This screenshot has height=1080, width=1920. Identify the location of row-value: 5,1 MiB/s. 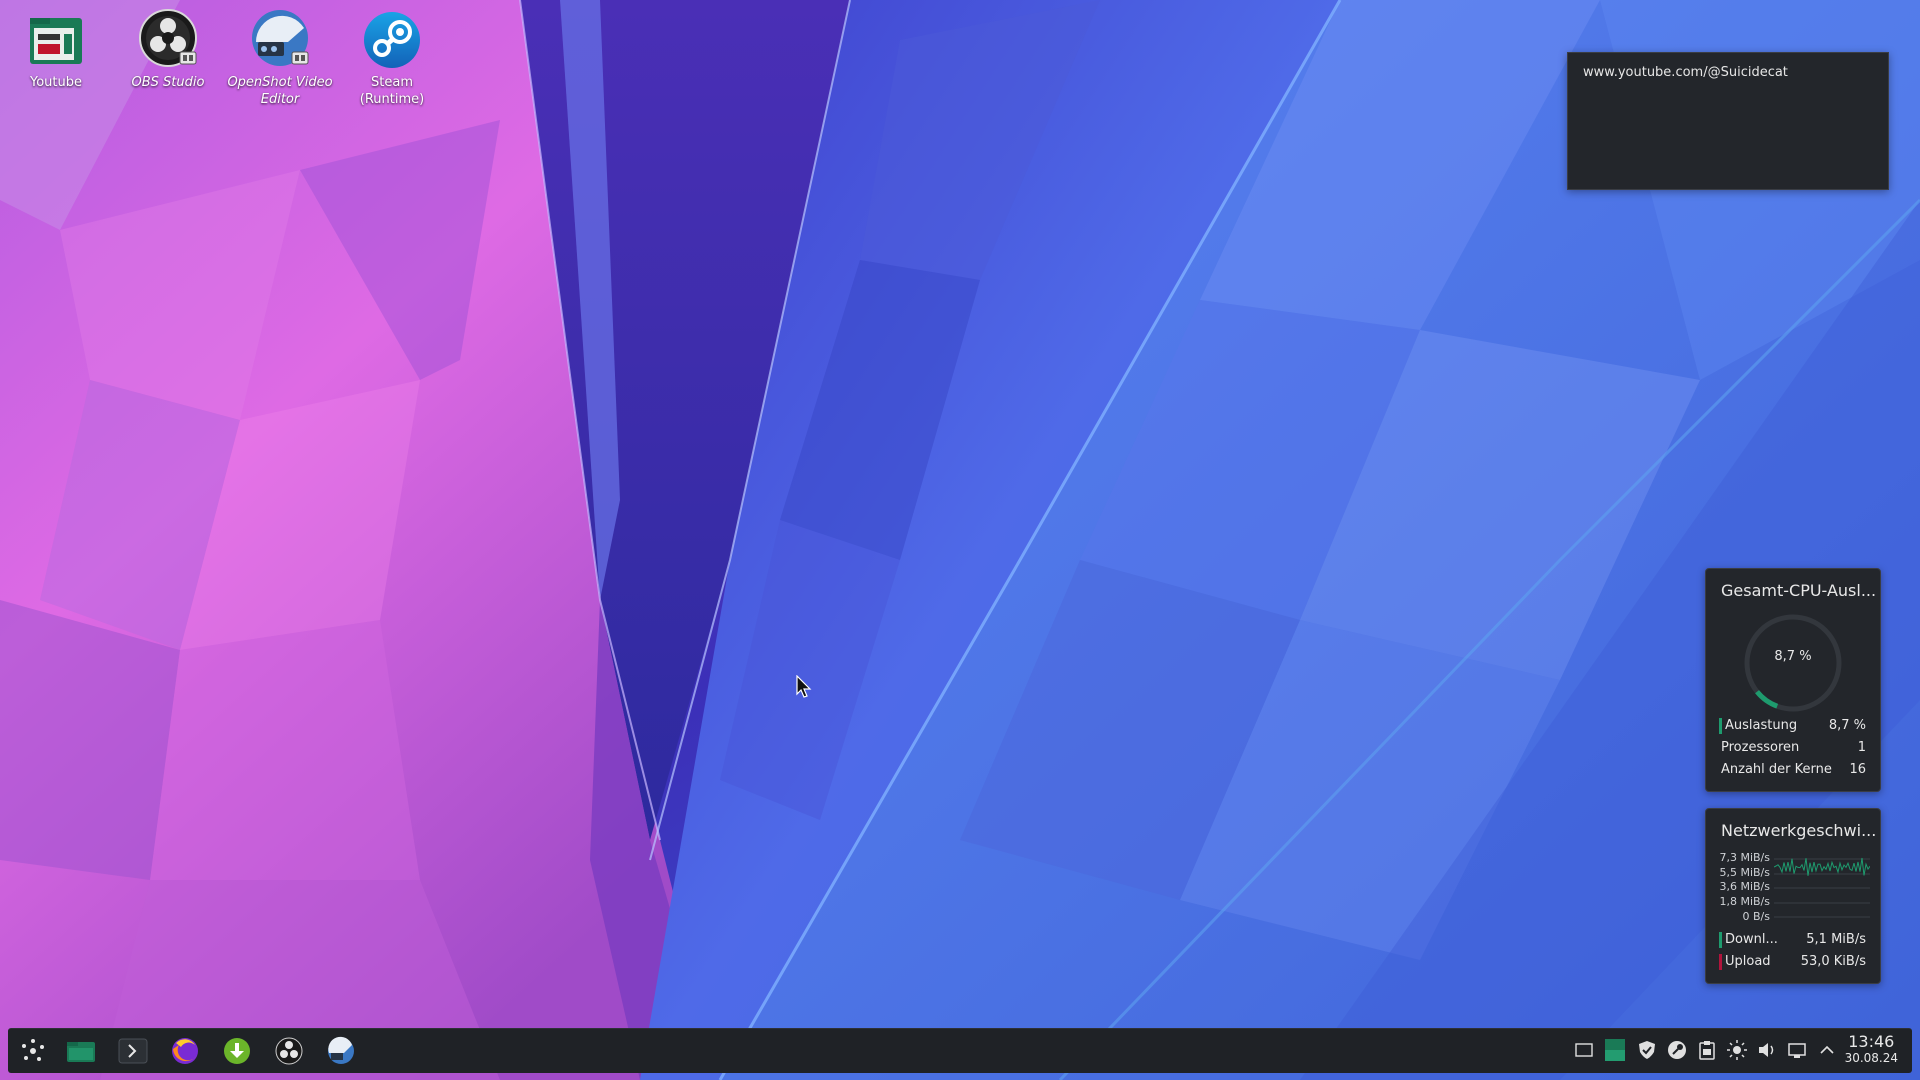
(1836, 939).